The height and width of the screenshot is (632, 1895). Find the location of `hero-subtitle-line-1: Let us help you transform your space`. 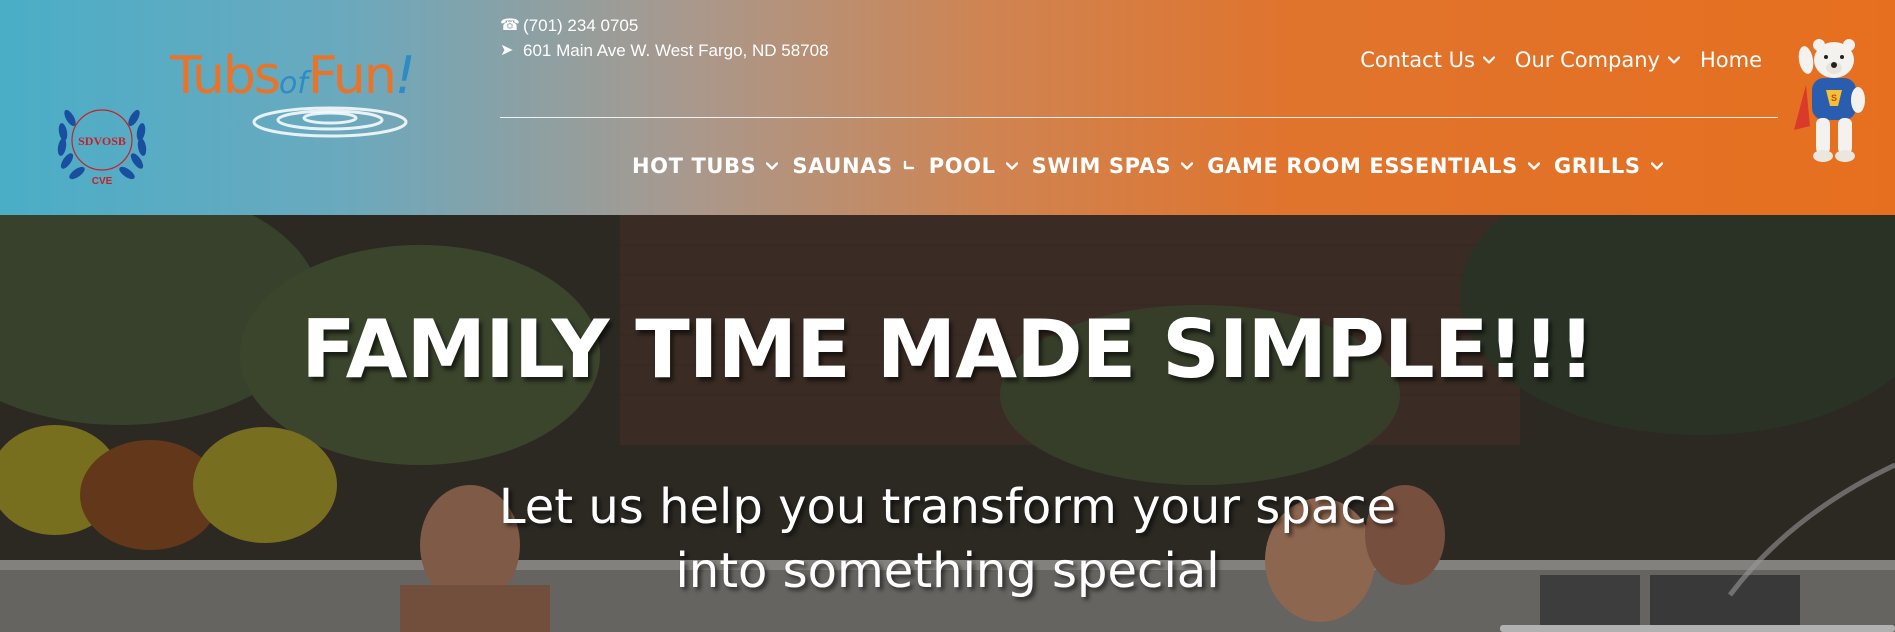

hero-subtitle-line-1: Let us help you transform your space is located at coordinates (947, 507).